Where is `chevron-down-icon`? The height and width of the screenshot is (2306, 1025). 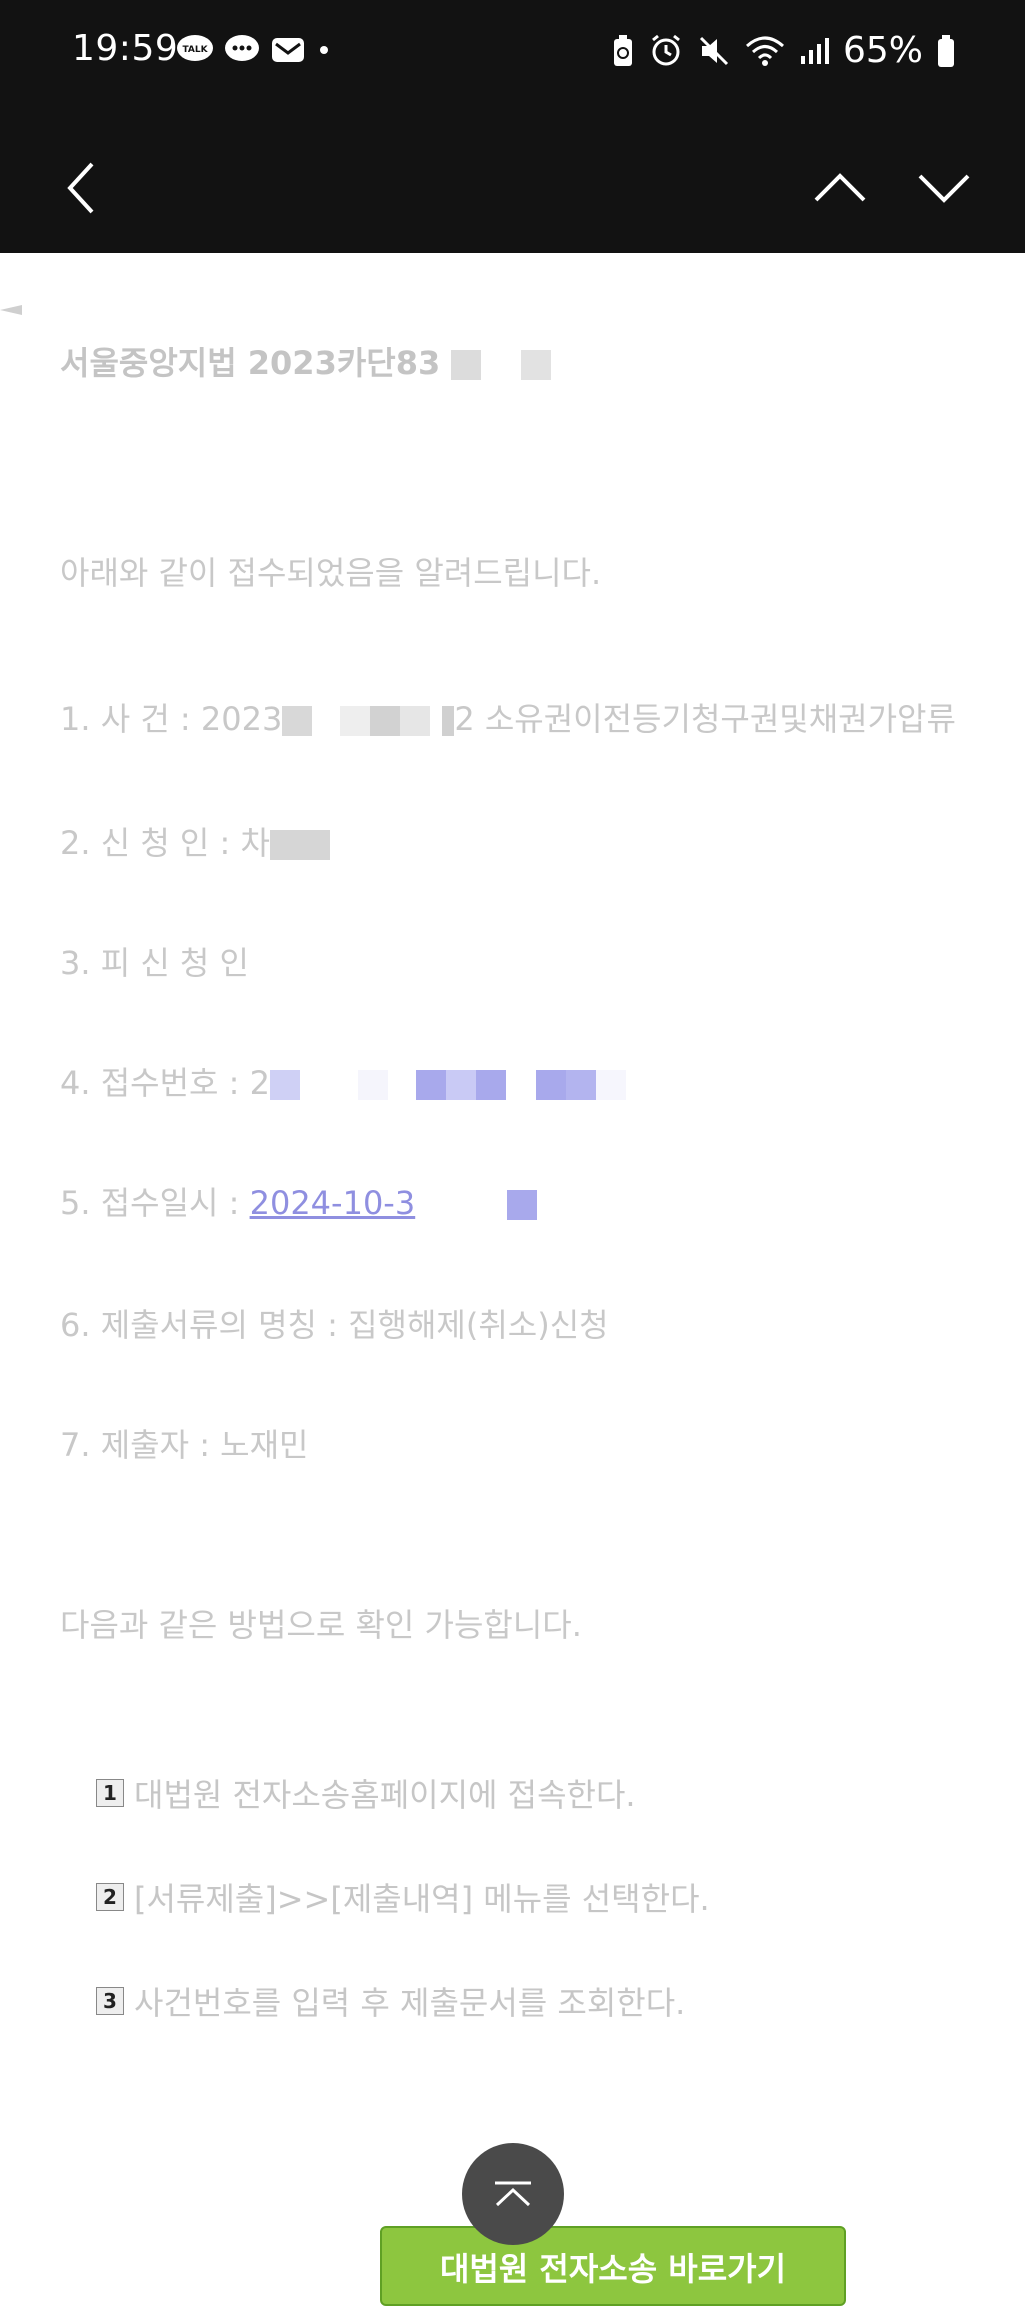
chevron-down-icon is located at coordinates (944, 188).